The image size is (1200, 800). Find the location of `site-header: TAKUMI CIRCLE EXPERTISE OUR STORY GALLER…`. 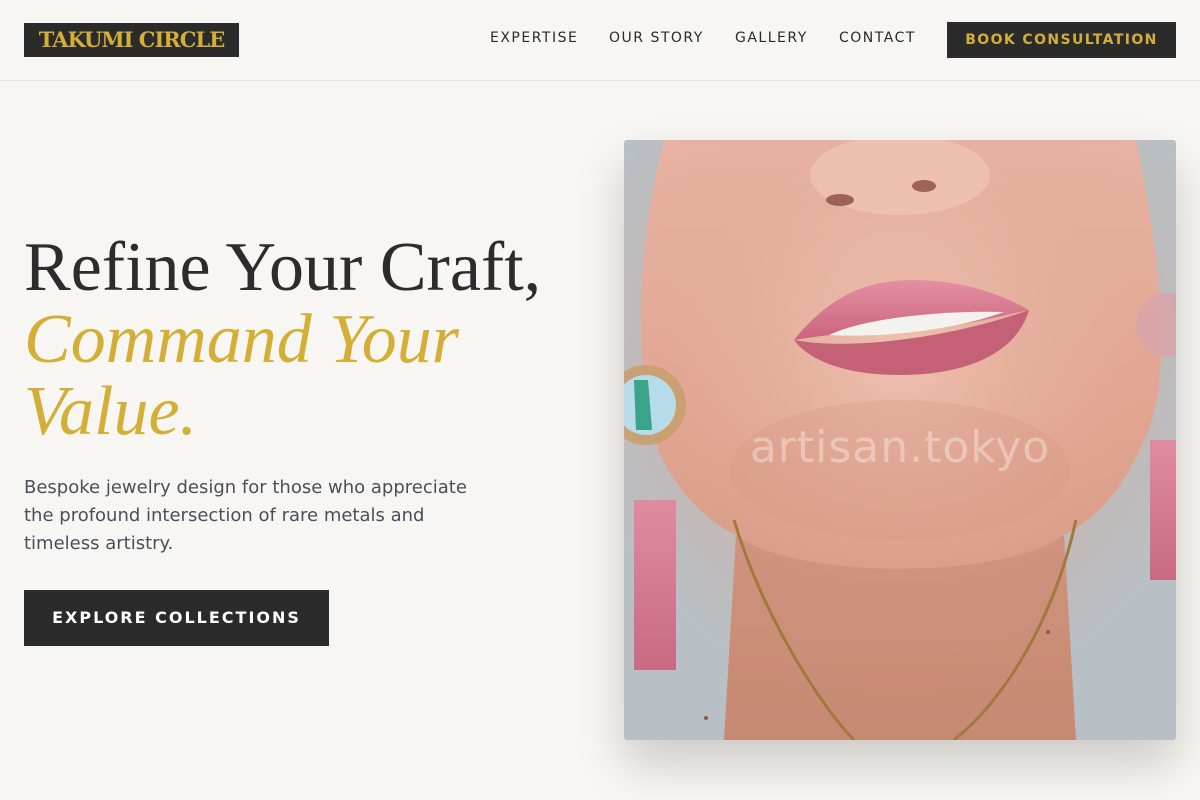

site-header: TAKUMI CIRCLE EXPERTISE OUR STORY GALLER… is located at coordinates (600, 40).